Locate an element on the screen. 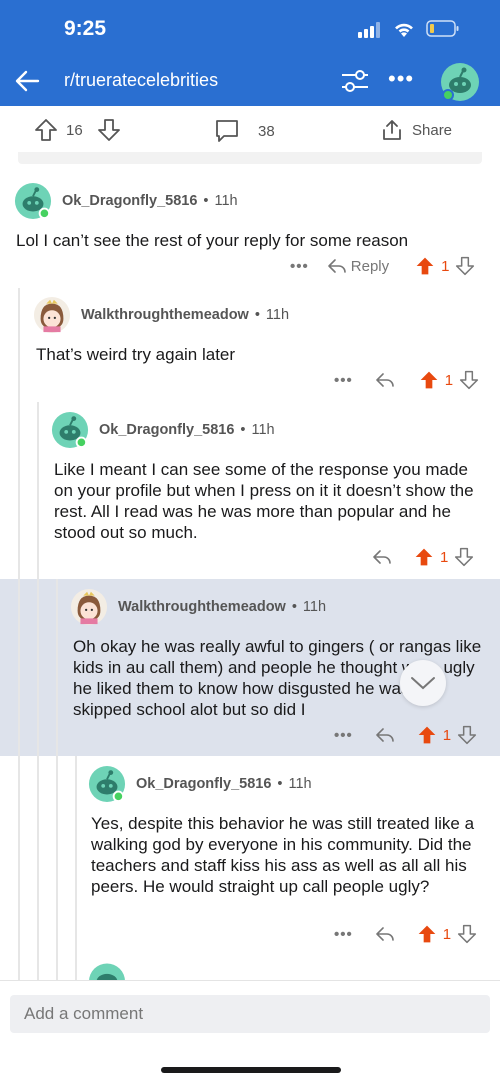  status-bar: 9:25 is located at coordinates (250, 28).